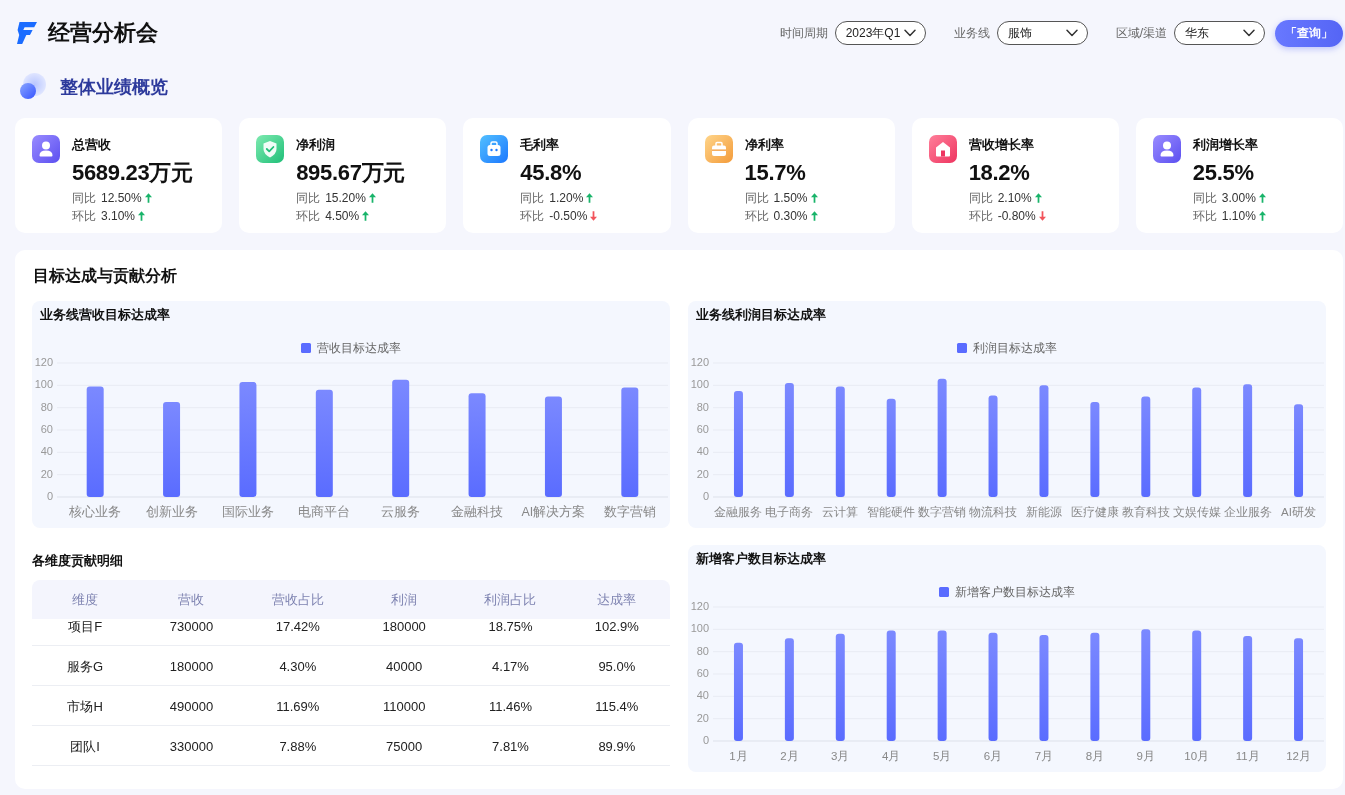  Describe the element at coordinates (617, 706) in the screenshot. I see `table-cell: 115.4%` at that location.